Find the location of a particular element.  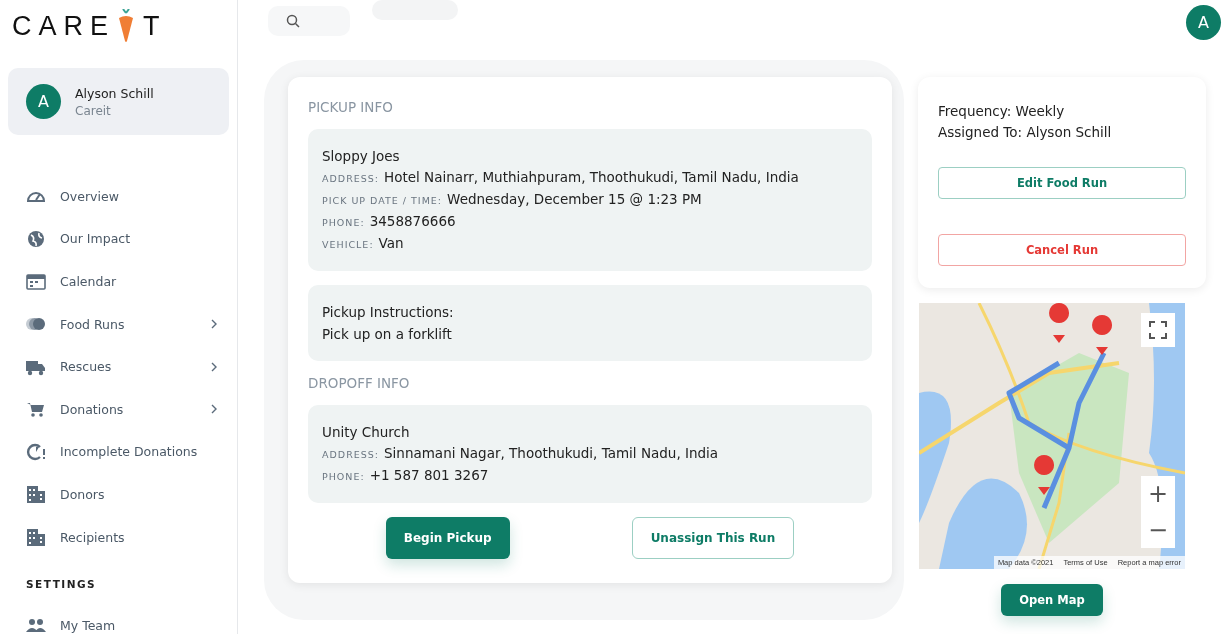

field-value: Sinnamani Nagar, Thoothukudi, Tamil Nadu, India is located at coordinates (551, 453).